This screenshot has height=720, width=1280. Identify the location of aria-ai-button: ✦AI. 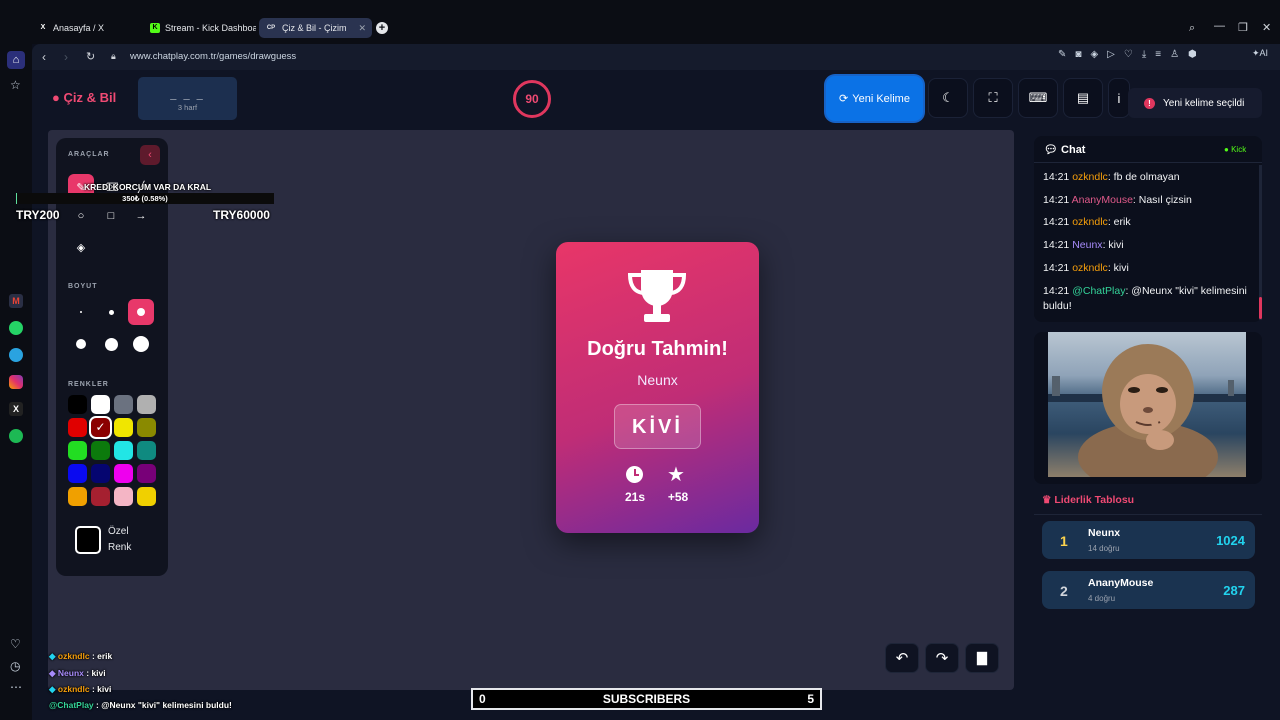
(1260, 53).